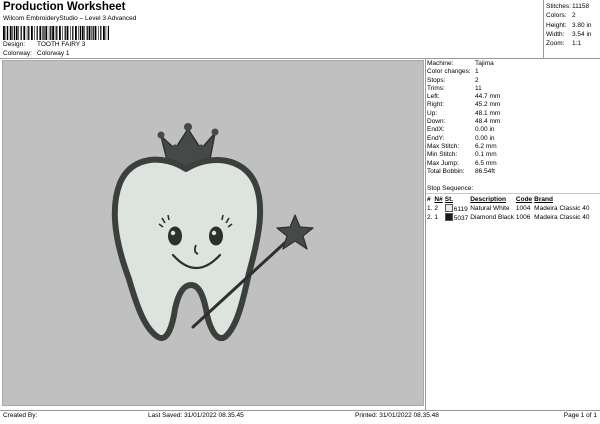 The height and width of the screenshot is (424, 600). Describe the element at coordinates (582, 25) in the screenshot. I see `stat-value: 3.80 in` at that location.